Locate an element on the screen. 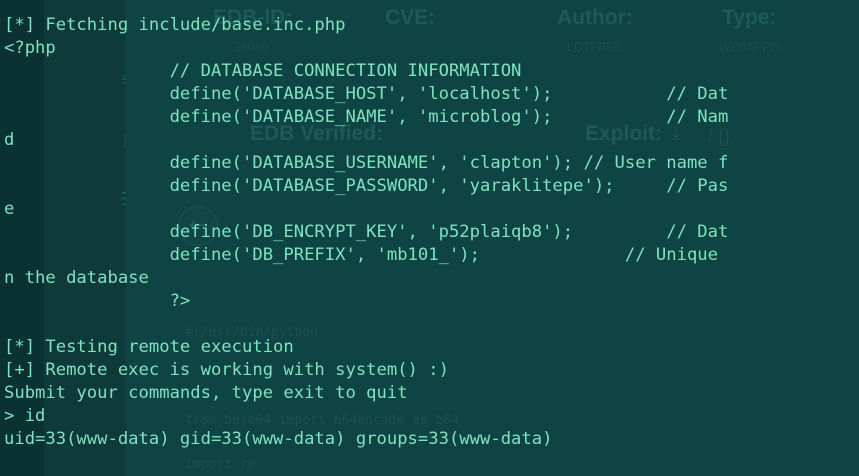 This screenshot has width=859, height=476. terminal-line: n the database is located at coordinates (76, 278).